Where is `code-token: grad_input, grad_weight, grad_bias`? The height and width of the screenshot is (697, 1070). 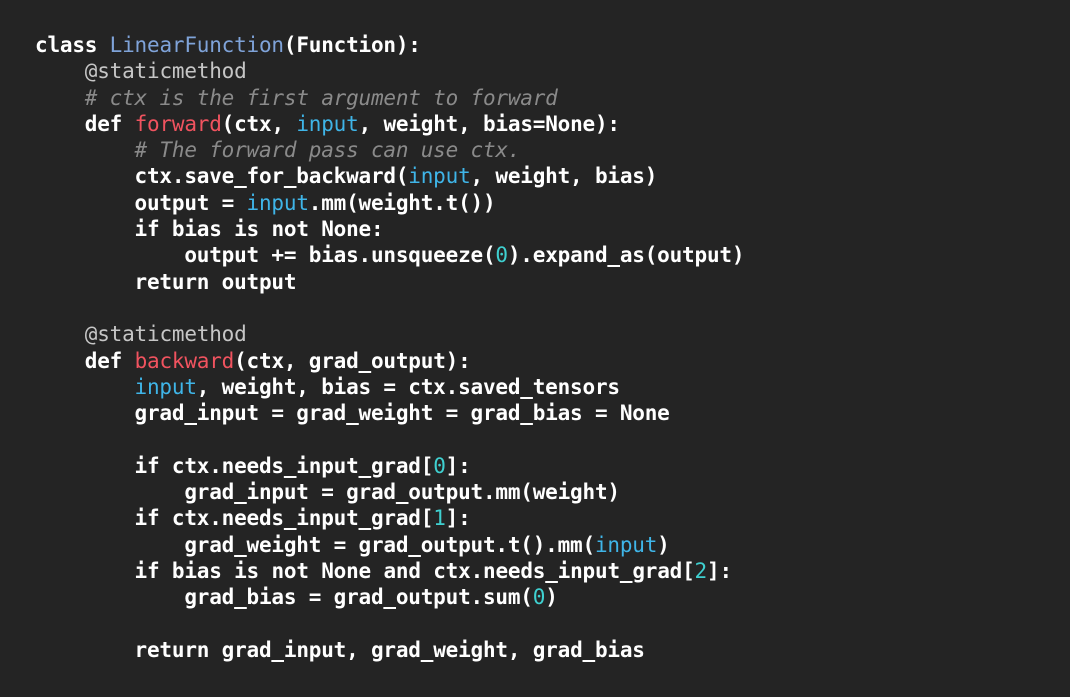 code-token: grad_input, grad_weight, grad_bias is located at coordinates (427, 649).